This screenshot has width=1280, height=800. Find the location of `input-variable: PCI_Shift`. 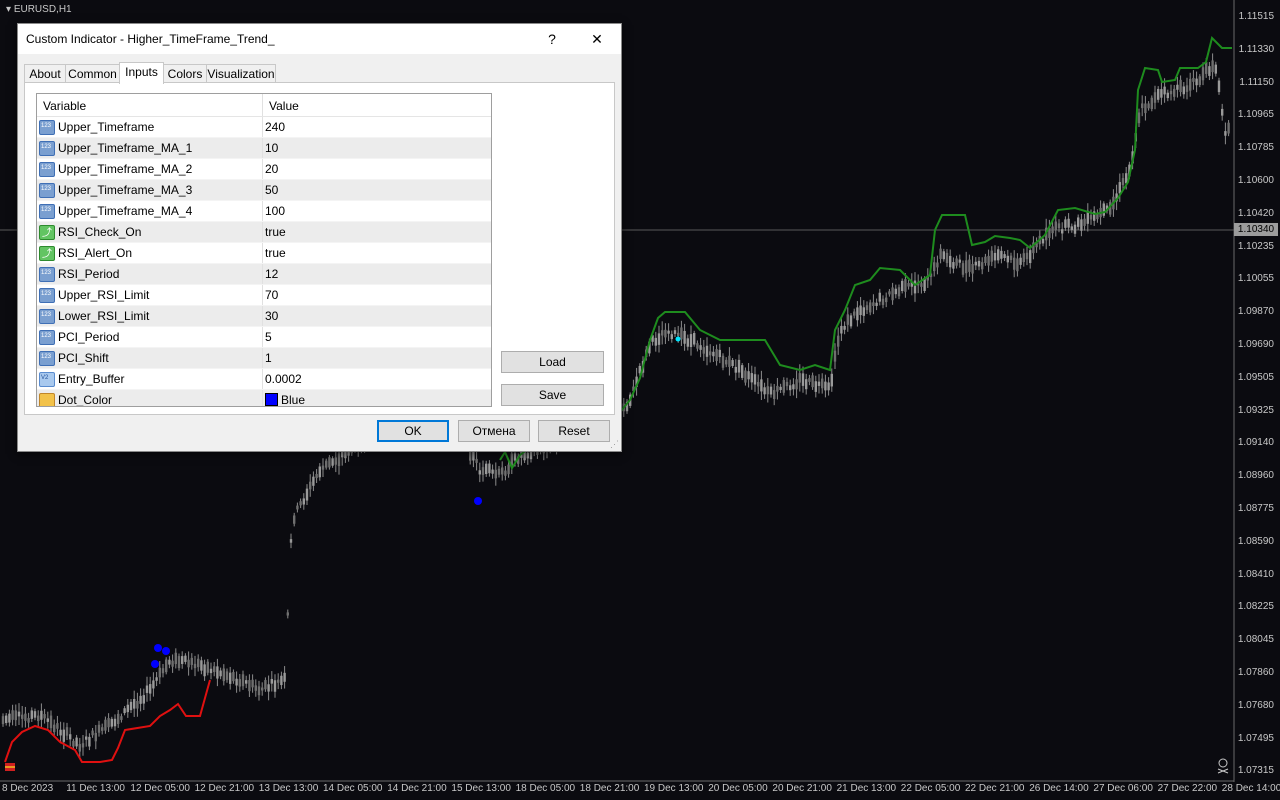

input-variable: PCI_Shift is located at coordinates (83, 358).